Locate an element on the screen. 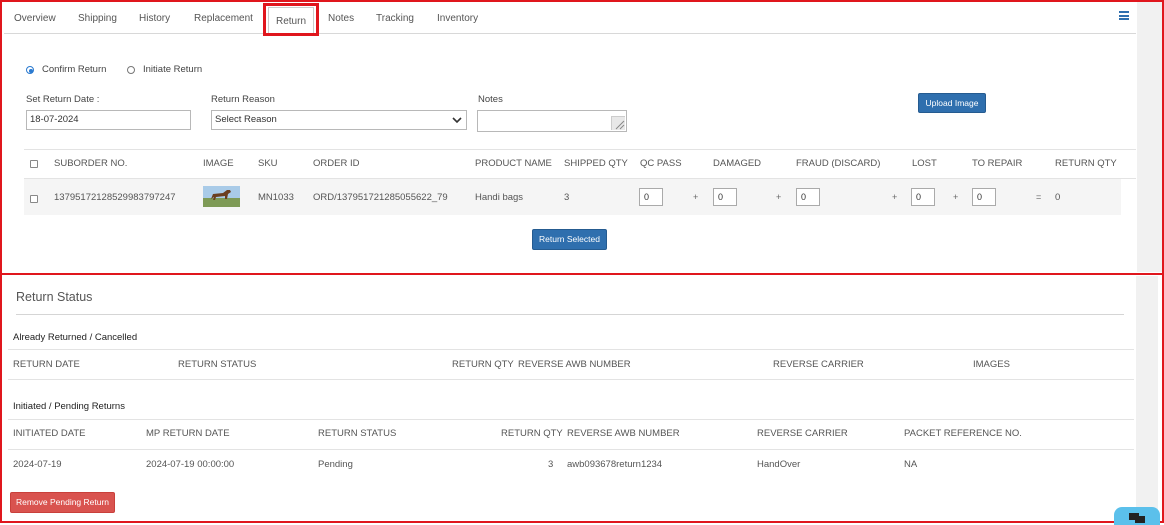 The height and width of the screenshot is (525, 1164). remove-pending-return-button: Remove Pending Return is located at coordinates (62, 502).